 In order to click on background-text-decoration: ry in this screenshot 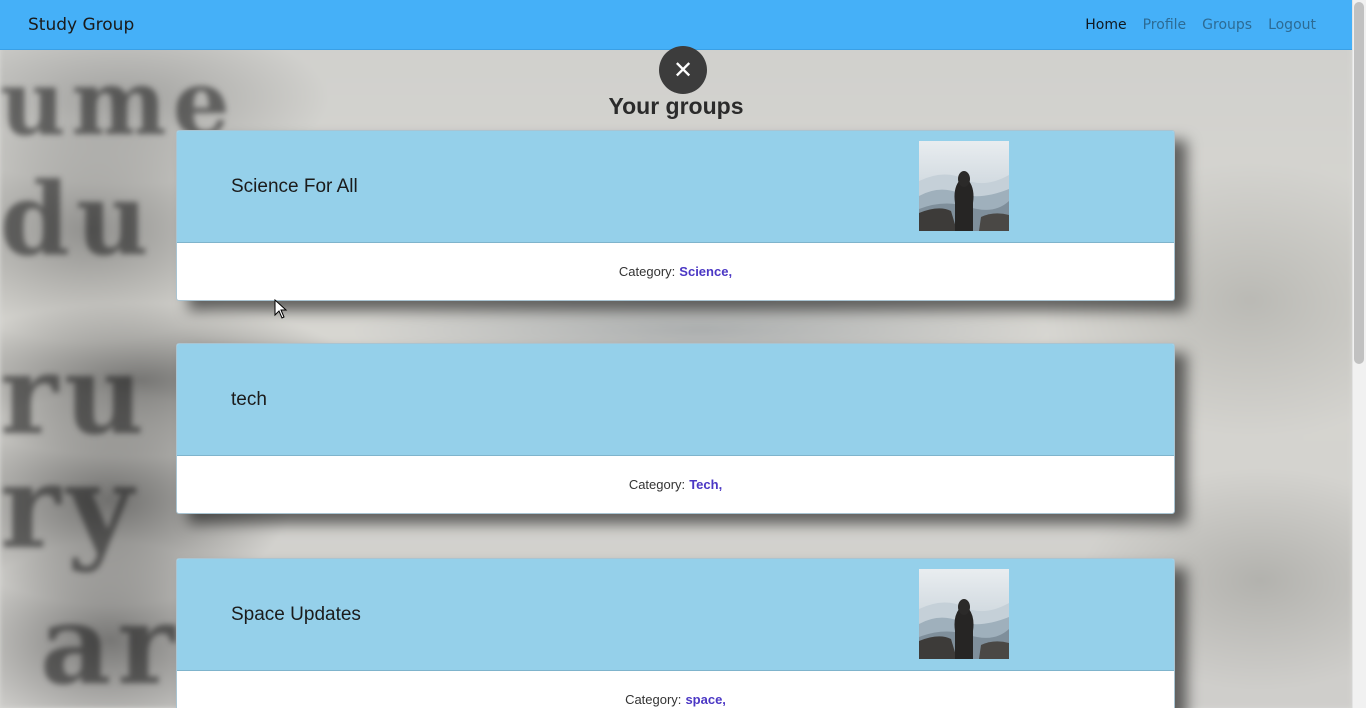, I will do `click(70, 507)`.